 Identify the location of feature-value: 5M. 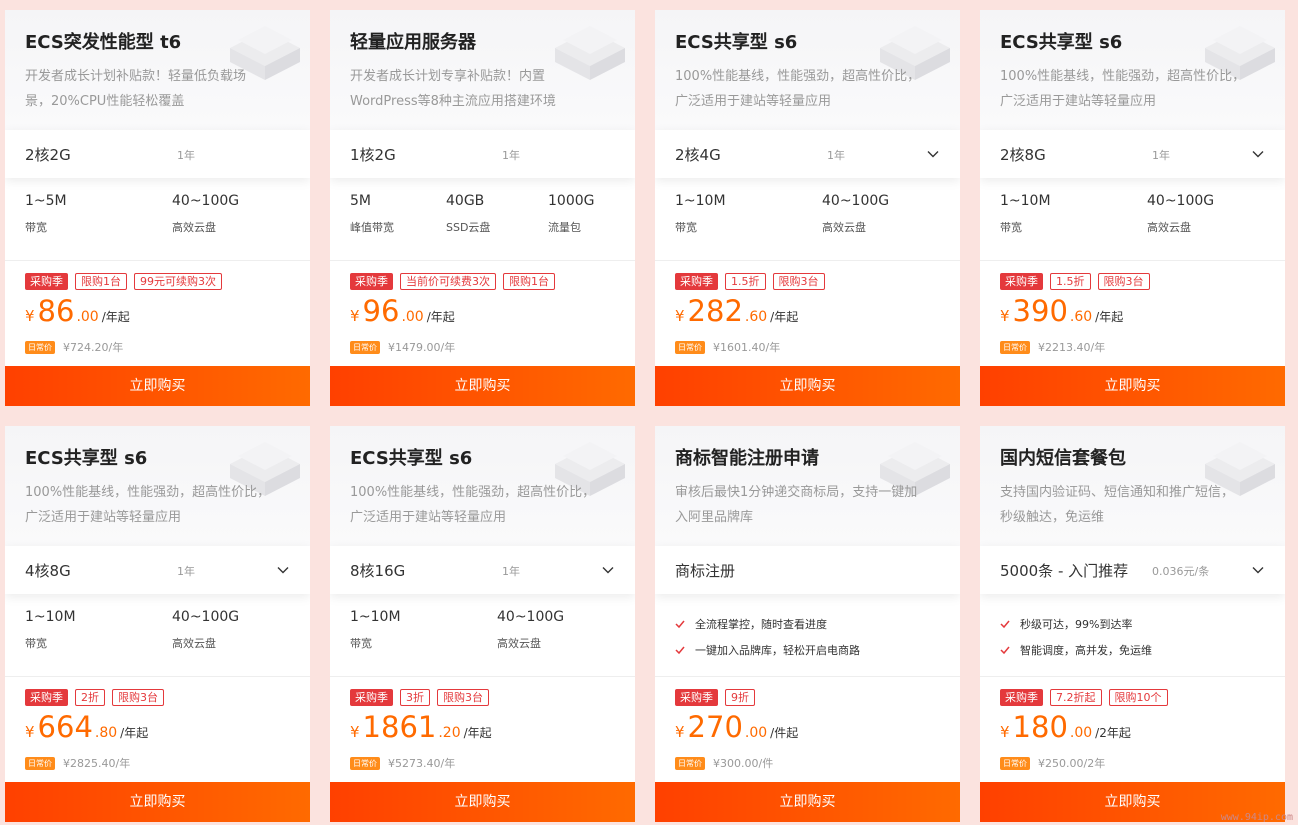
(360, 201).